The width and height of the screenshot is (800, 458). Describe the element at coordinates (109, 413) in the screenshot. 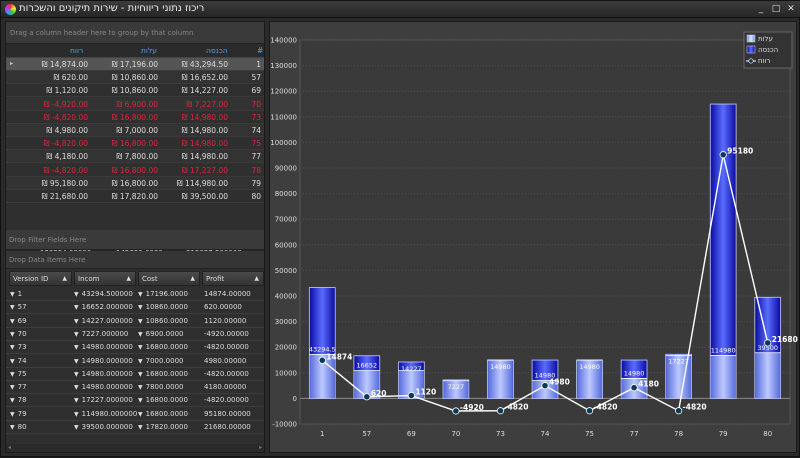

I see `pivot-cell-income: 114980.000000` at that location.